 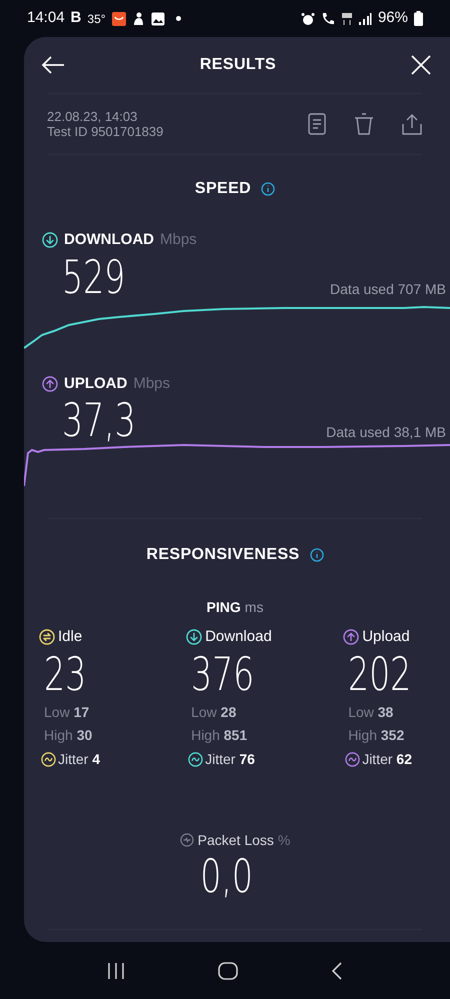 I want to click on pulse-circle-icon, so click(x=187, y=840).